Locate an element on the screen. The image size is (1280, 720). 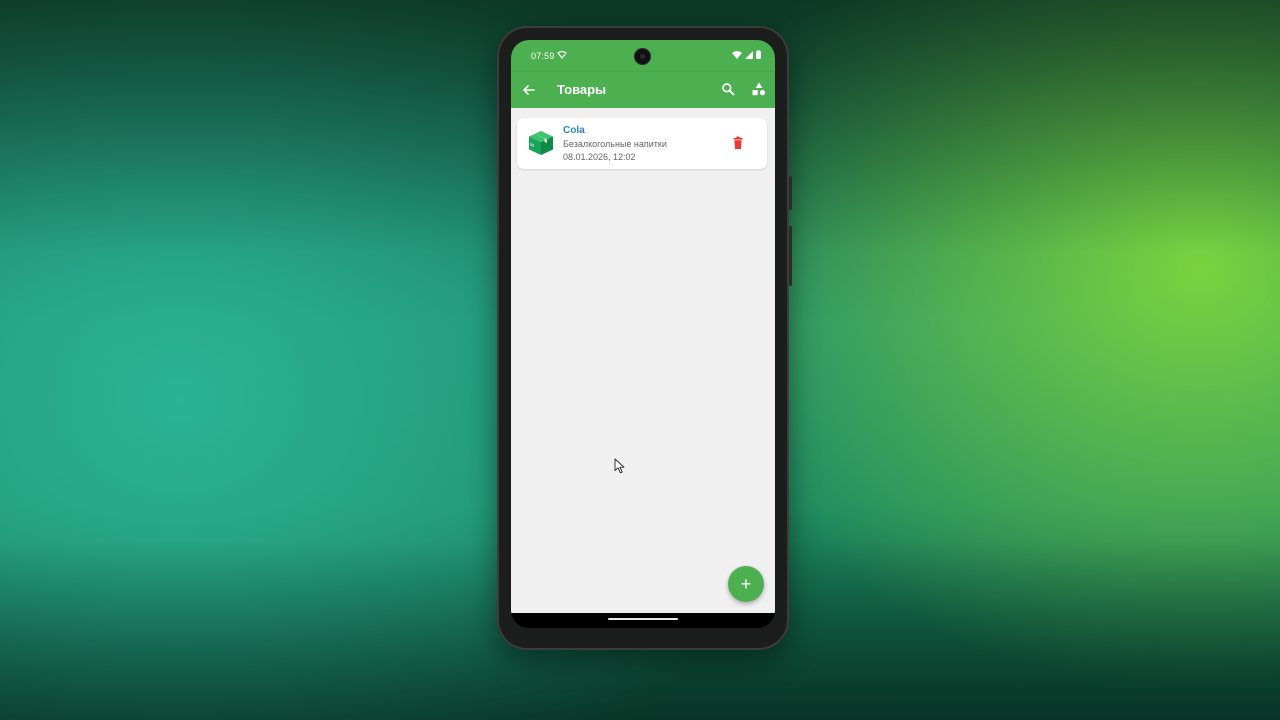
status-time: 07:59 is located at coordinates (543, 56).